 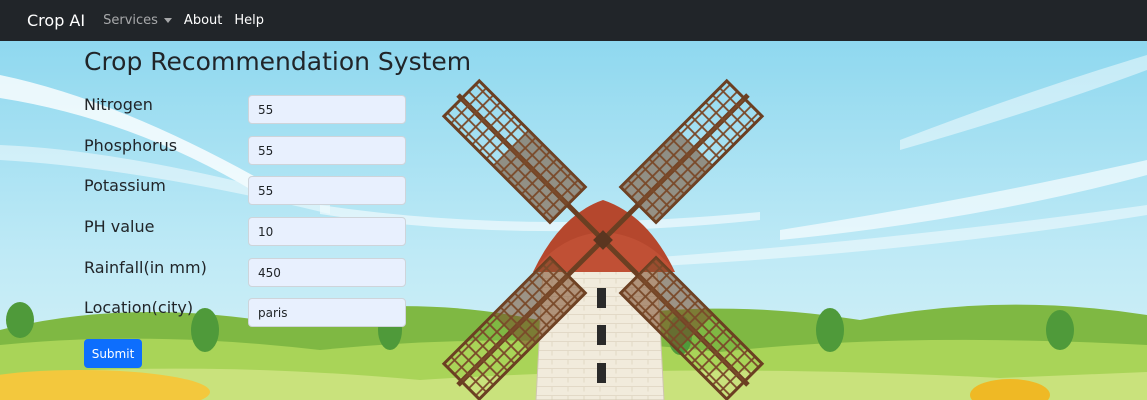 What do you see at coordinates (167, 20) in the screenshot?
I see `chevron-down-icon` at bounding box center [167, 20].